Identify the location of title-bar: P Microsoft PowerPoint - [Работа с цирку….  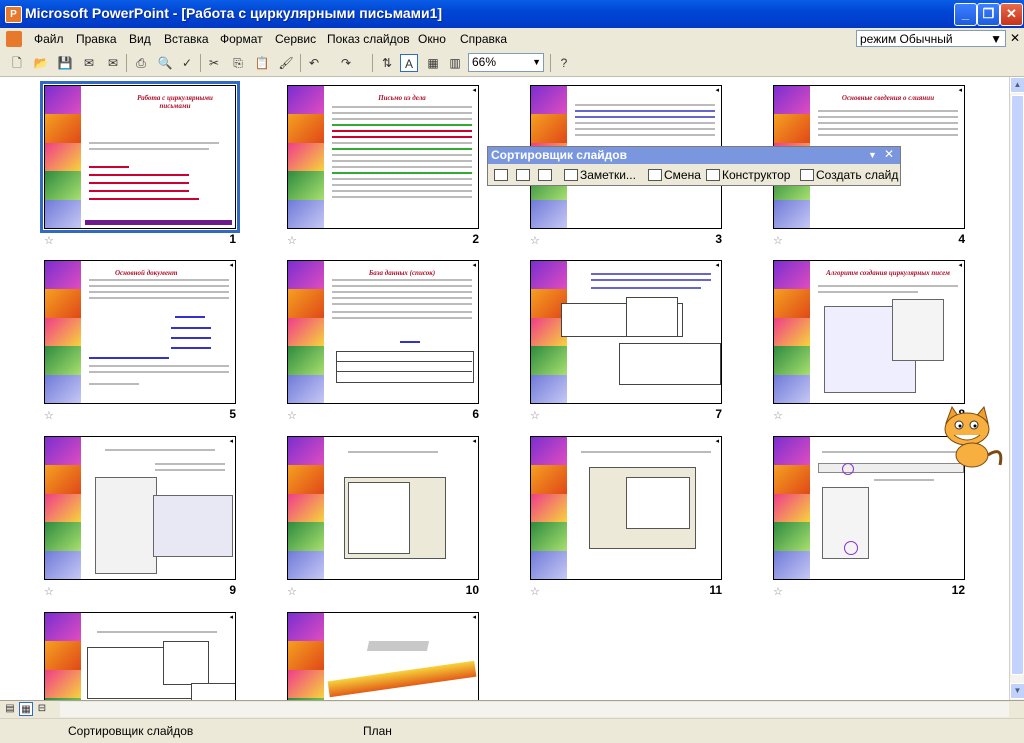
(512, 14).